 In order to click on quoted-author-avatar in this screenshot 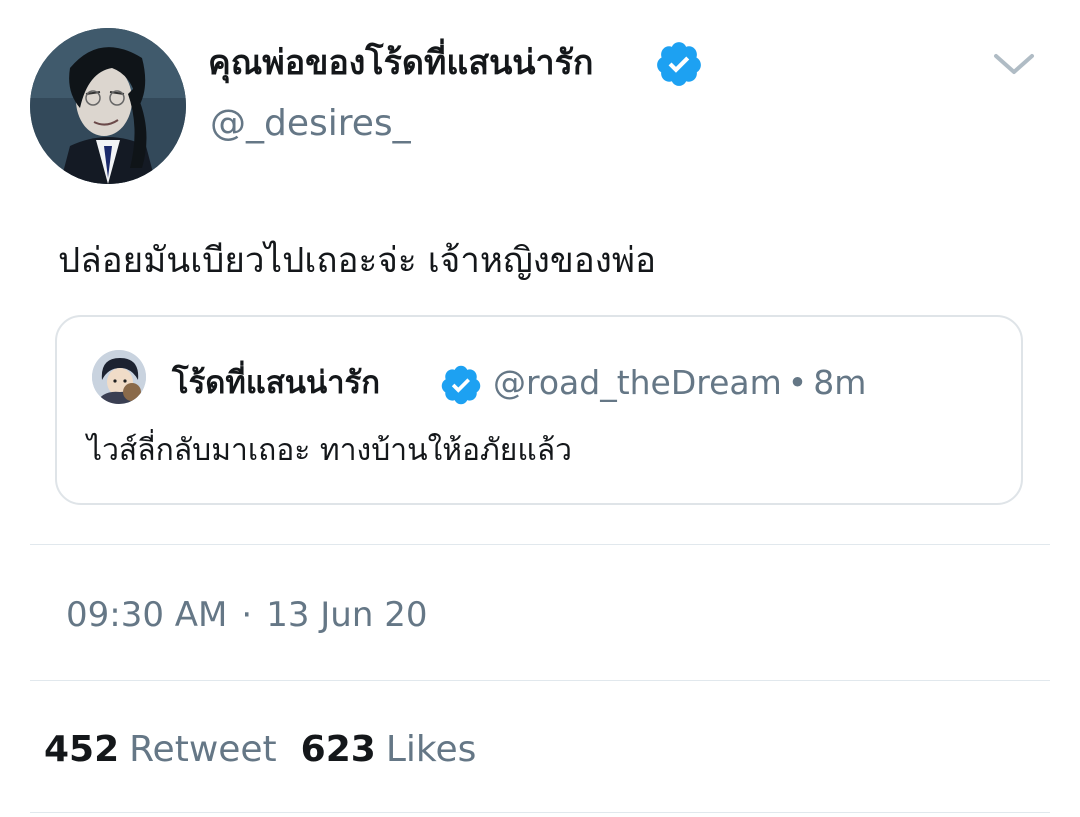, I will do `click(119, 377)`.